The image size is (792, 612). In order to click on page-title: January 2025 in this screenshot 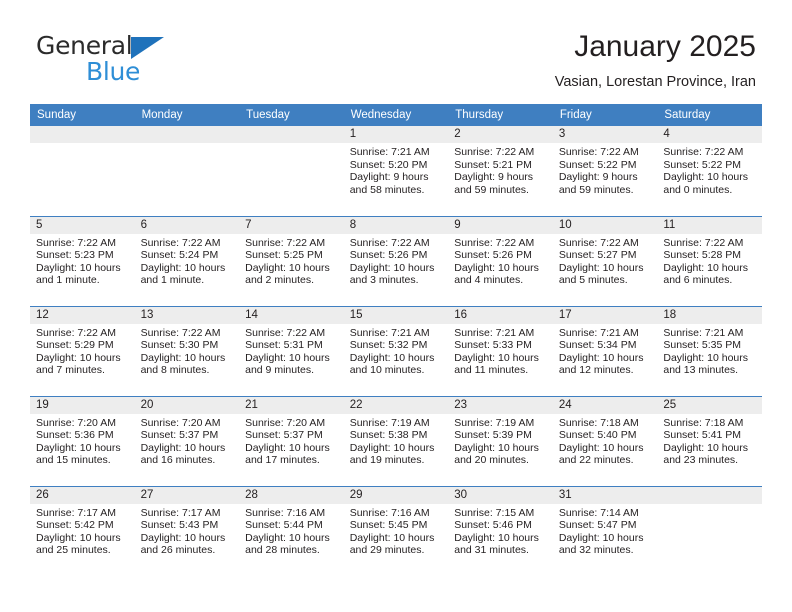, I will do `click(665, 46)`.